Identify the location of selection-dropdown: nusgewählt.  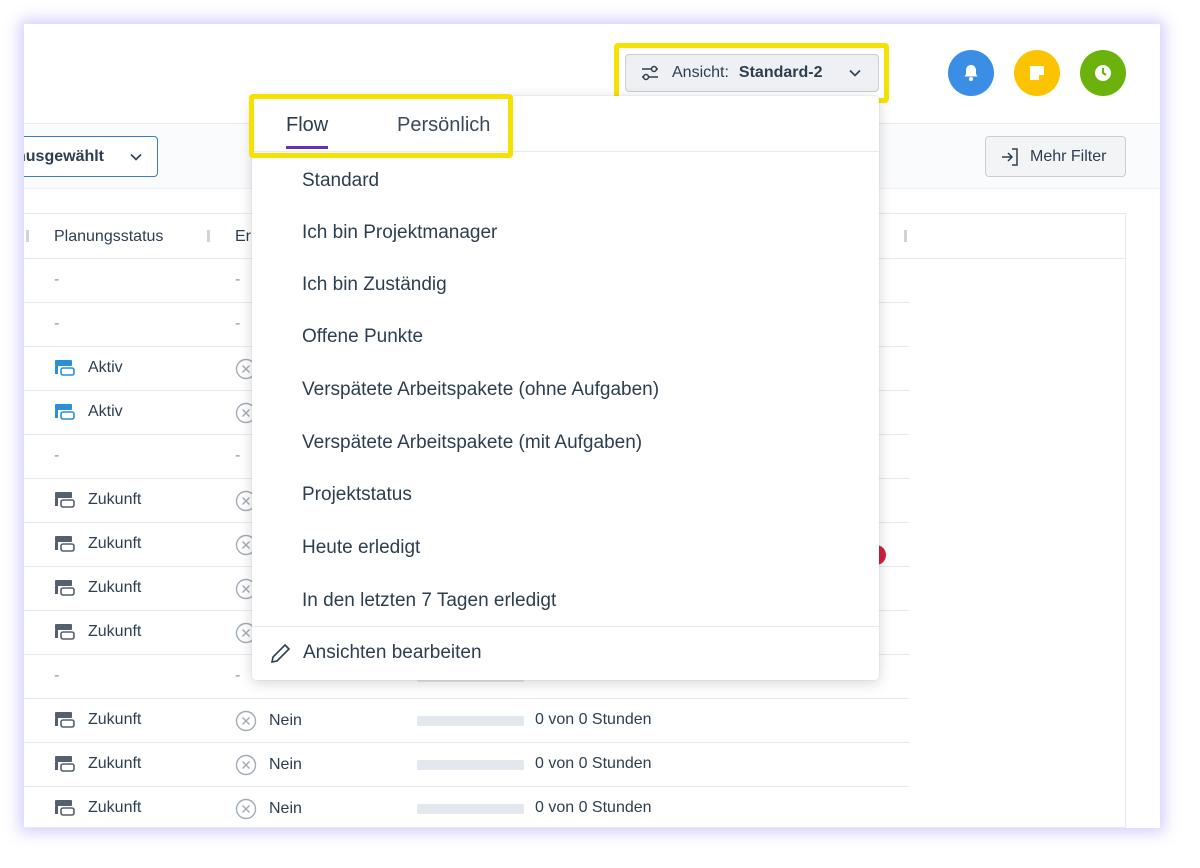
(91, 156).